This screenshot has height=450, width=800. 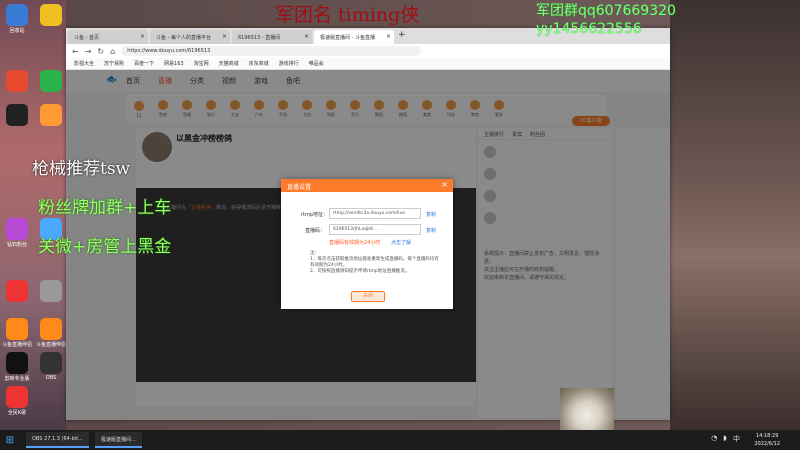 I want to click on copy-rtmp-button: 复制, so click(x=431, y=214).